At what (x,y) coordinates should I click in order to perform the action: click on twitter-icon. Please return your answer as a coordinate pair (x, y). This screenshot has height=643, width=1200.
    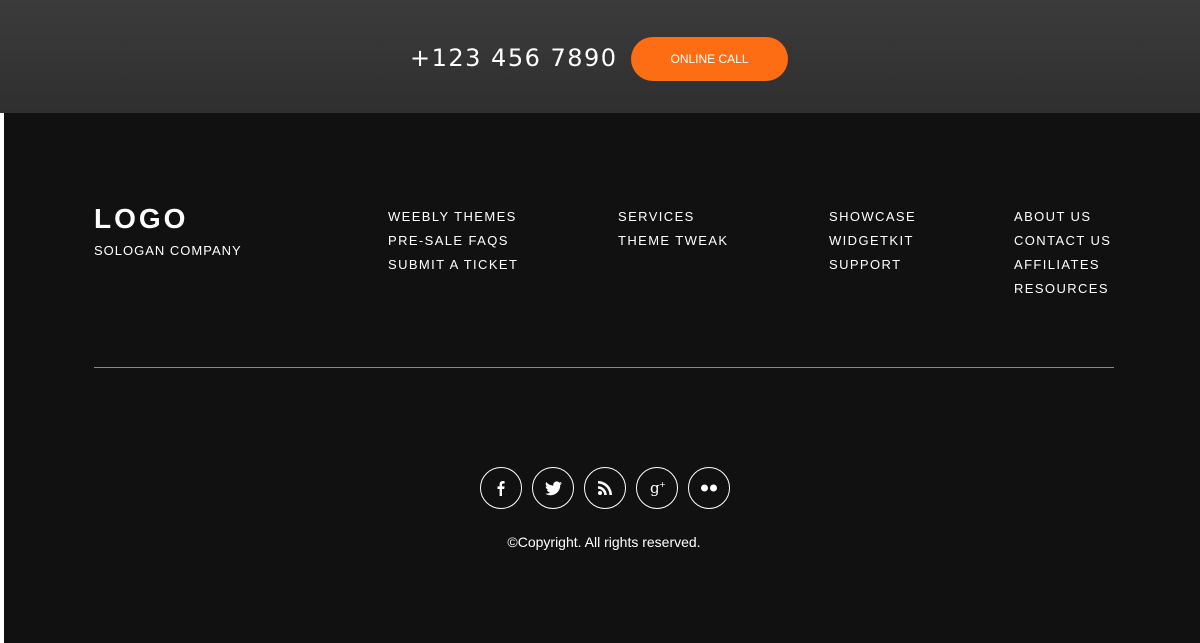
    Looking at the image, I should click on (553, 487).